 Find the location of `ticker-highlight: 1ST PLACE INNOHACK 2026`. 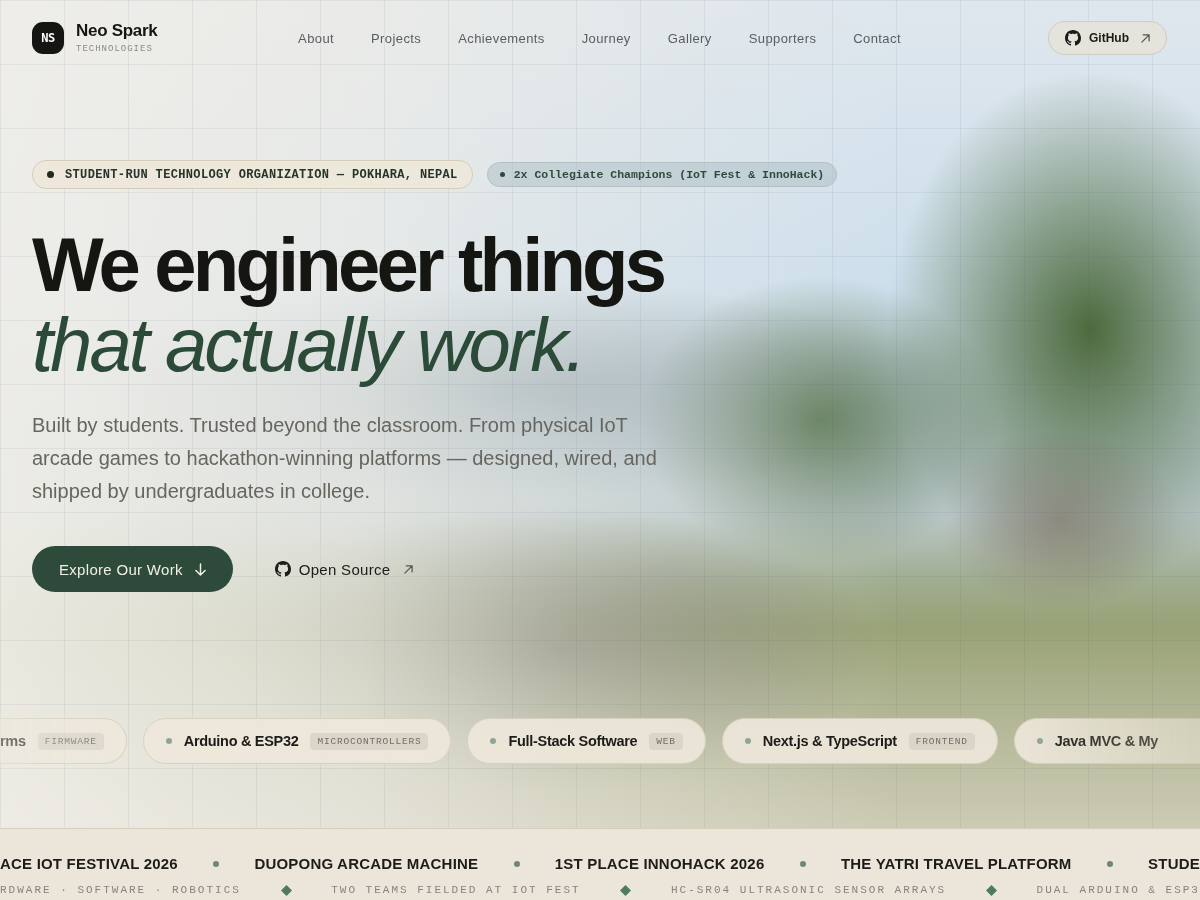

ticker-highlight: 1ST PLACE INNOHACK 2026 is located at coordinates (659, 864).